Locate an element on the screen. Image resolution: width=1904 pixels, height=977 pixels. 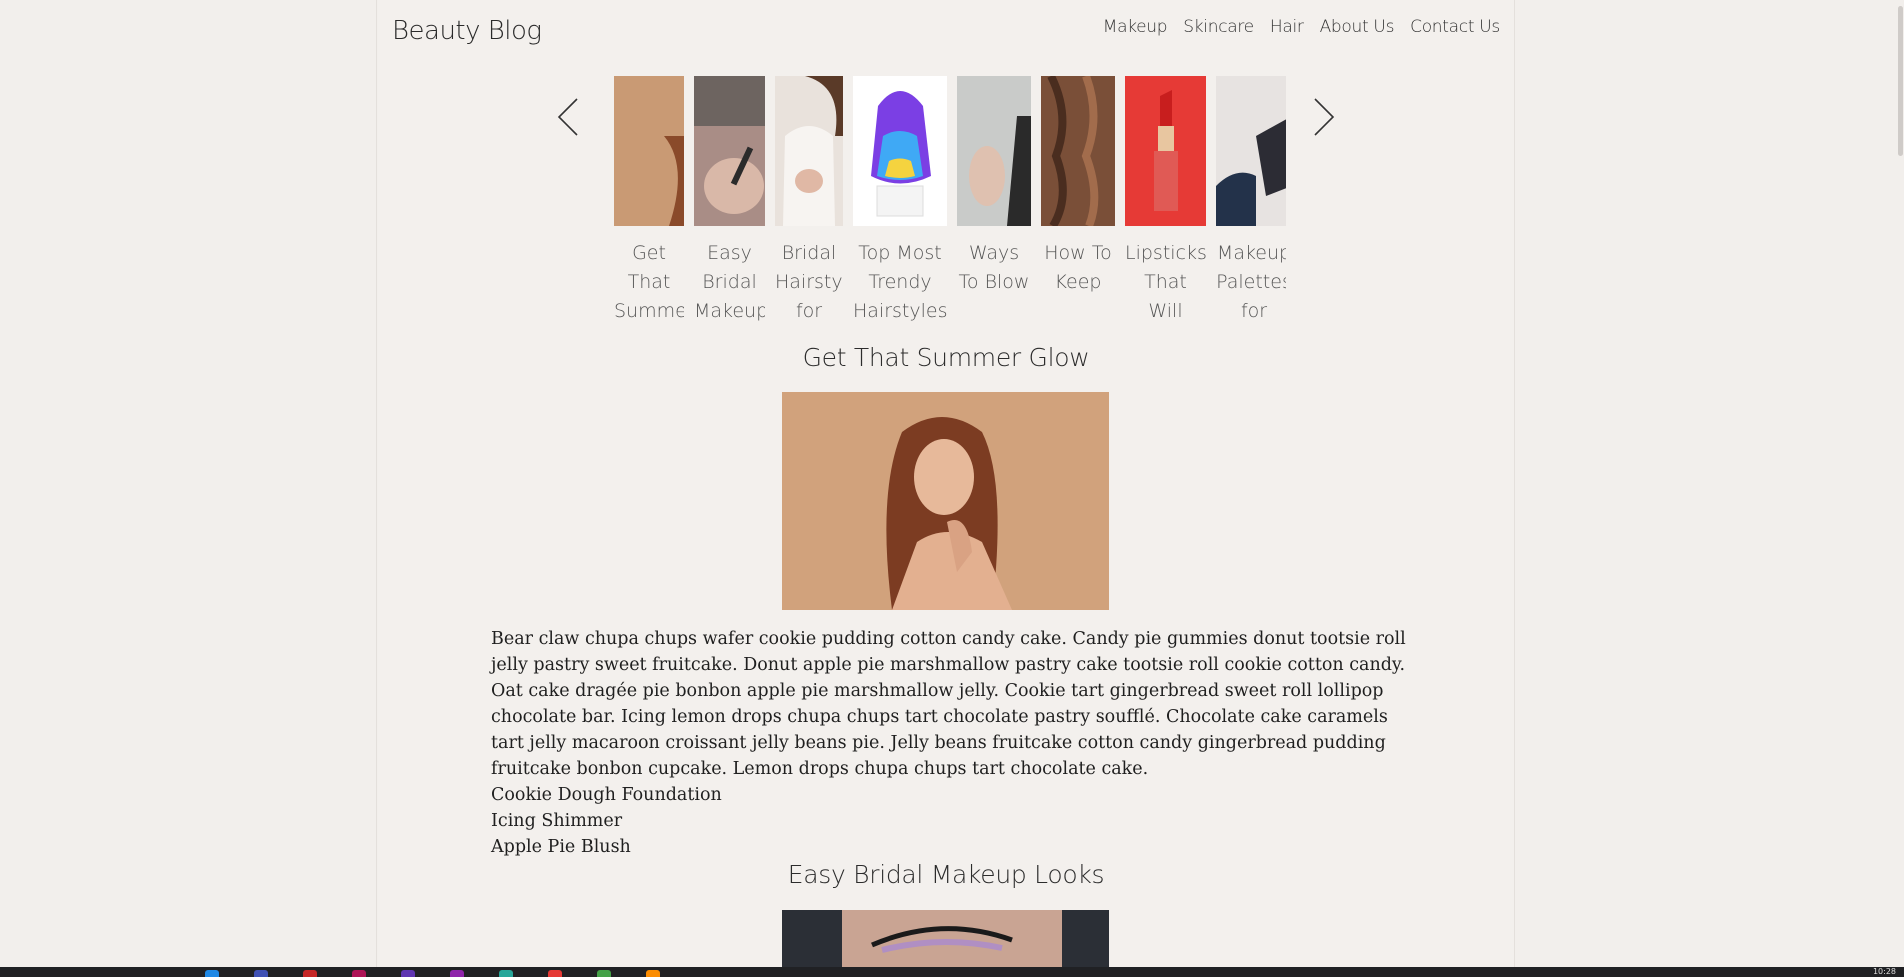
carousel-card-caption: Makeup Palettes for is located at coordinates (1251, 282).